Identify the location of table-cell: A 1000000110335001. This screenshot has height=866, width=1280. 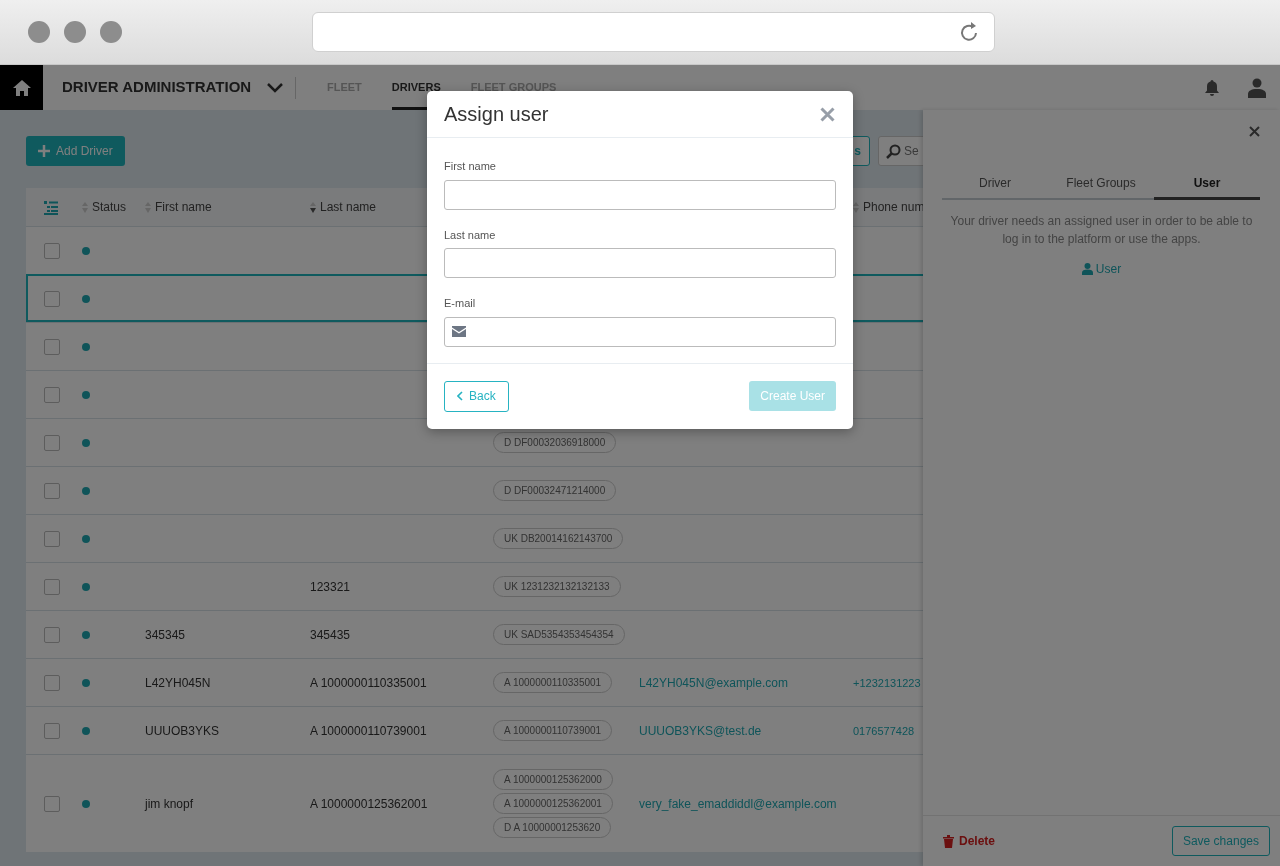
(368, 682).